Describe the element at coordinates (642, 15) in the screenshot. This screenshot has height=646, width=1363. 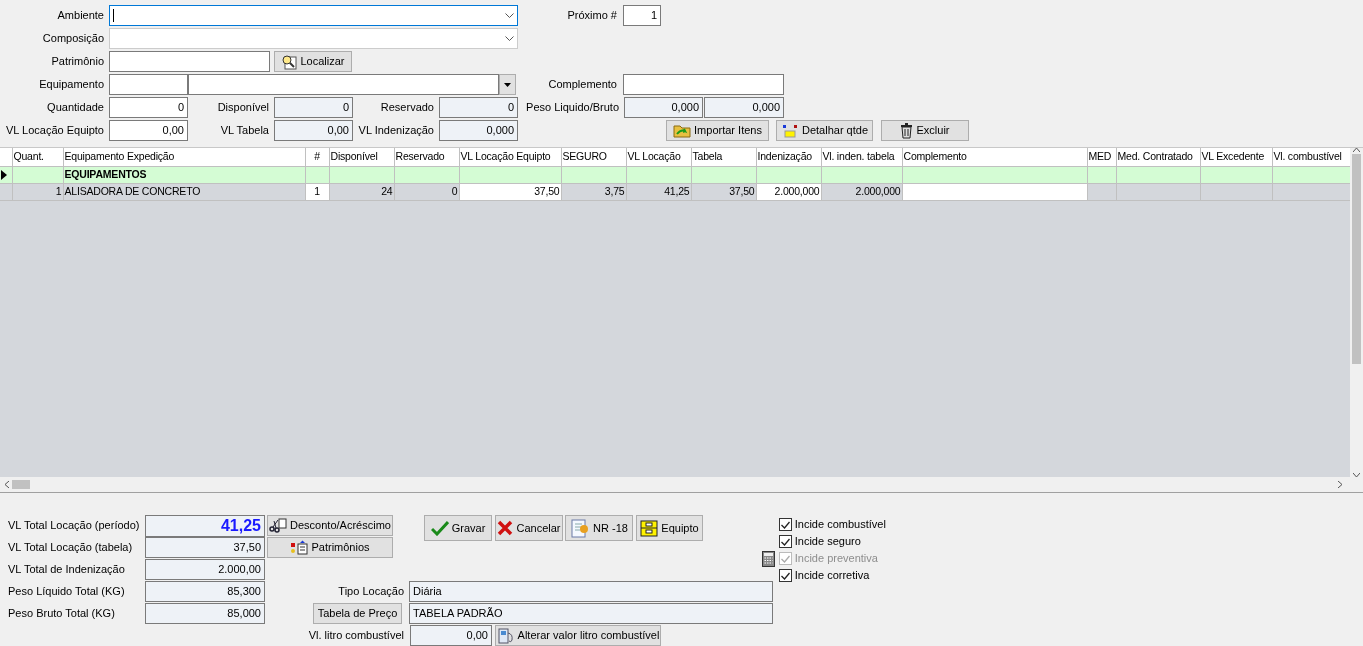
I see `input-field: 1` at that location.